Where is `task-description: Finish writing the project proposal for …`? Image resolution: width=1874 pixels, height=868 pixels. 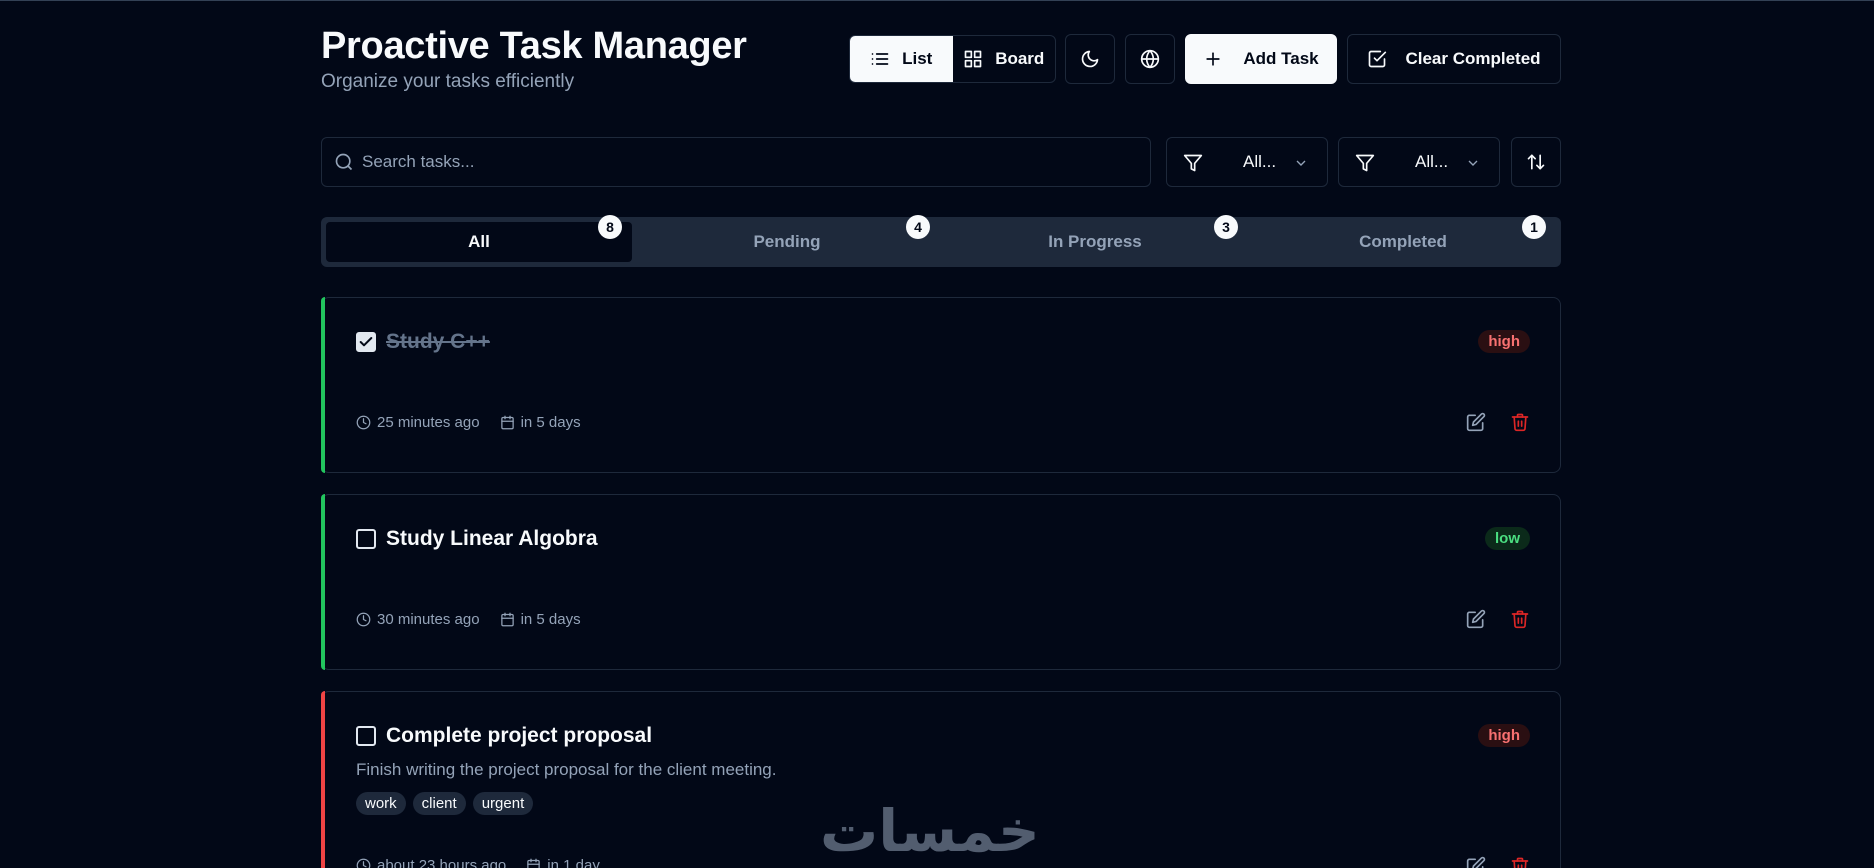 task-description: Finish writing the project proposal for … is located at coordinates (566, 769).